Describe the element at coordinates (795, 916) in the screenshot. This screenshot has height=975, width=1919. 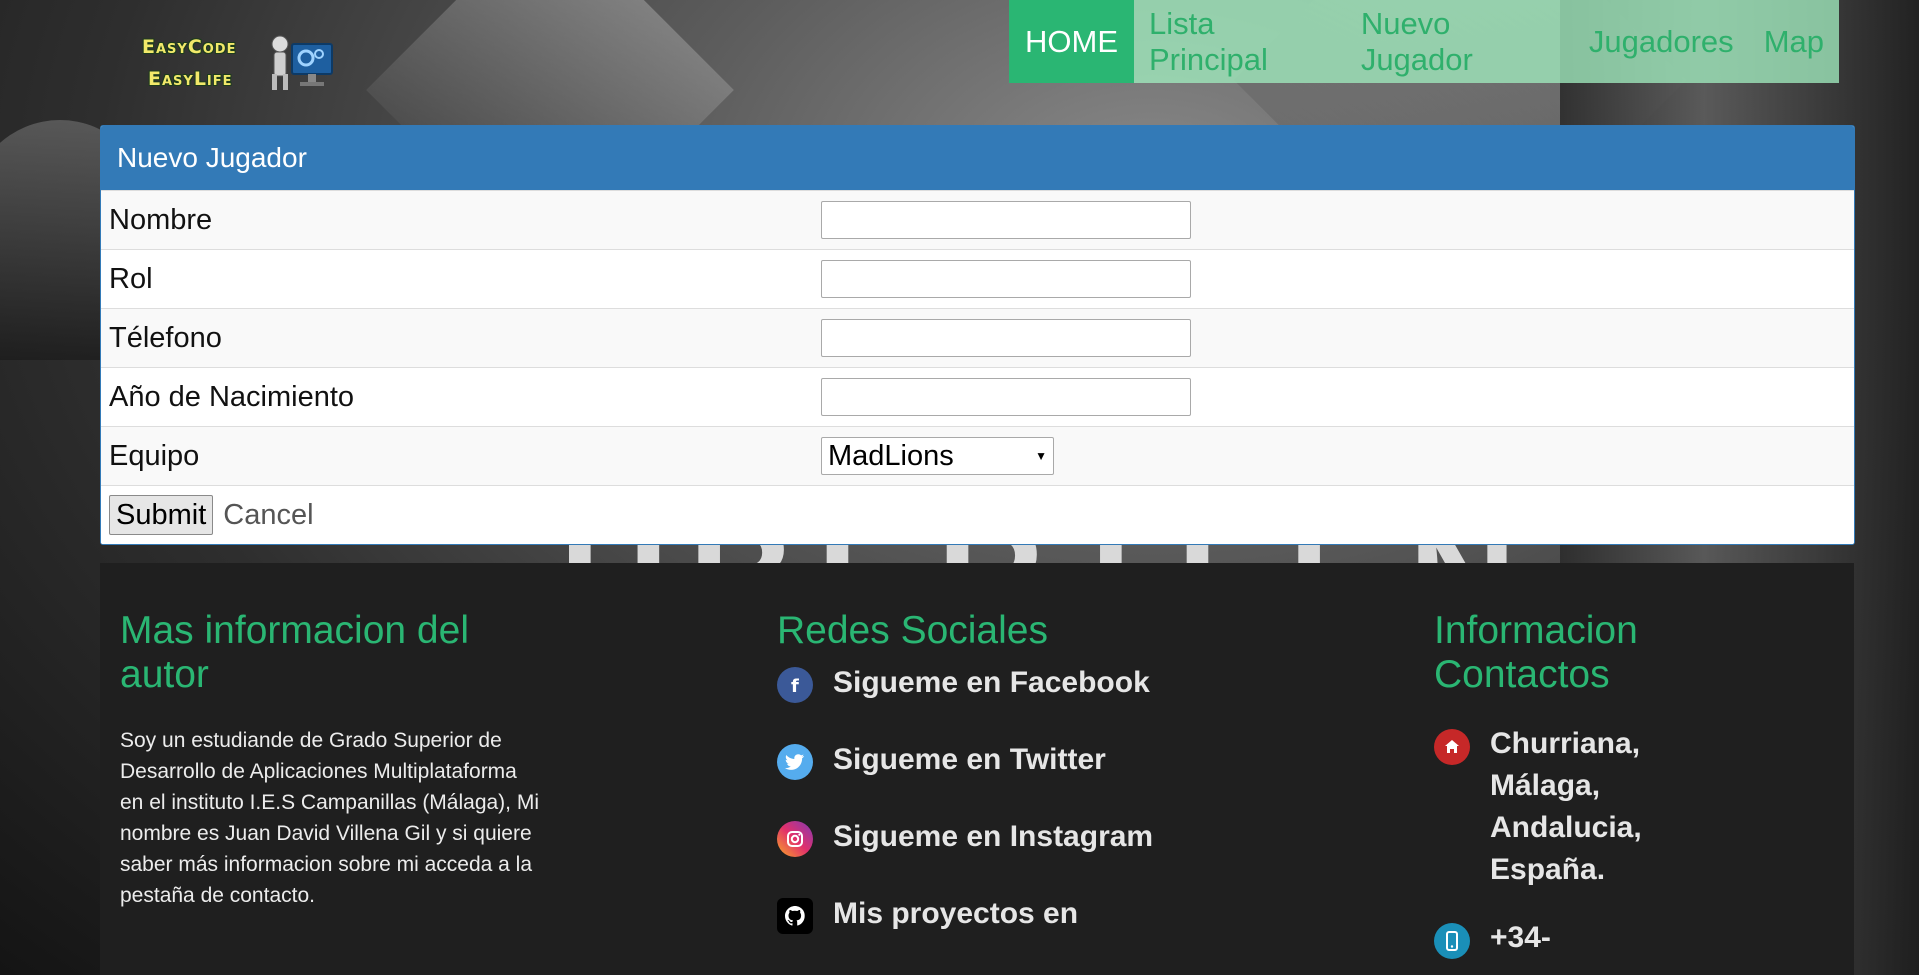
I see `github-icon` at that location.